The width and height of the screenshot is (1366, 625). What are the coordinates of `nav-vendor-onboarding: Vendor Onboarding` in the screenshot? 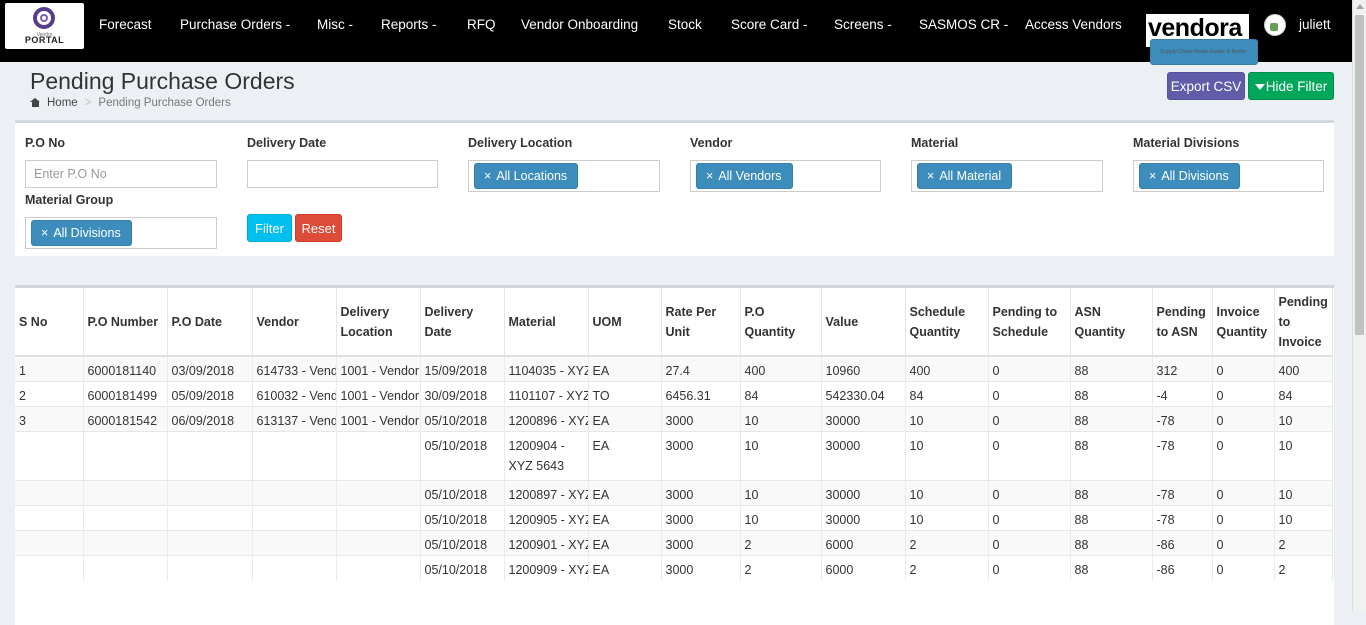 It's located at (579, 25).